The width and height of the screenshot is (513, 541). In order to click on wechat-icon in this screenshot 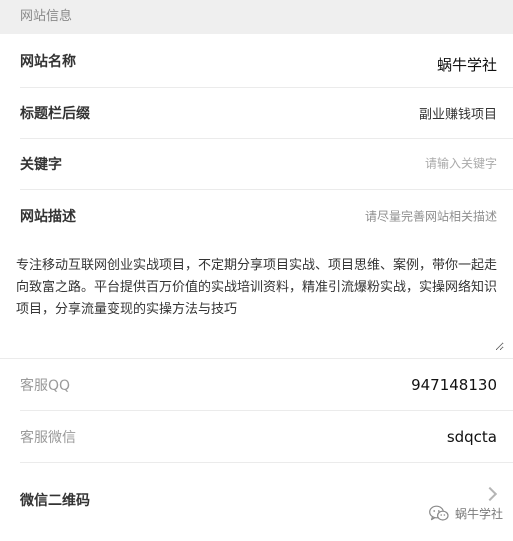, I will do `click(439, 513)`.